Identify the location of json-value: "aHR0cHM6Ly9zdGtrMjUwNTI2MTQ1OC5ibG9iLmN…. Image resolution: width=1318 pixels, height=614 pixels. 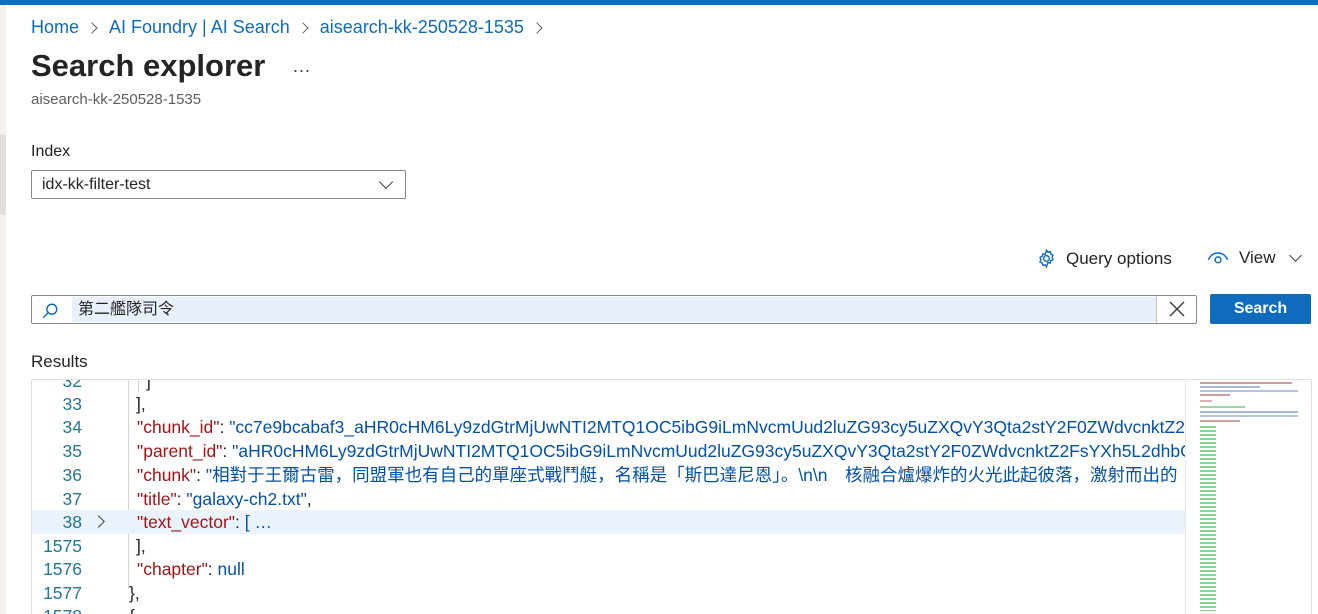
(772, 451).